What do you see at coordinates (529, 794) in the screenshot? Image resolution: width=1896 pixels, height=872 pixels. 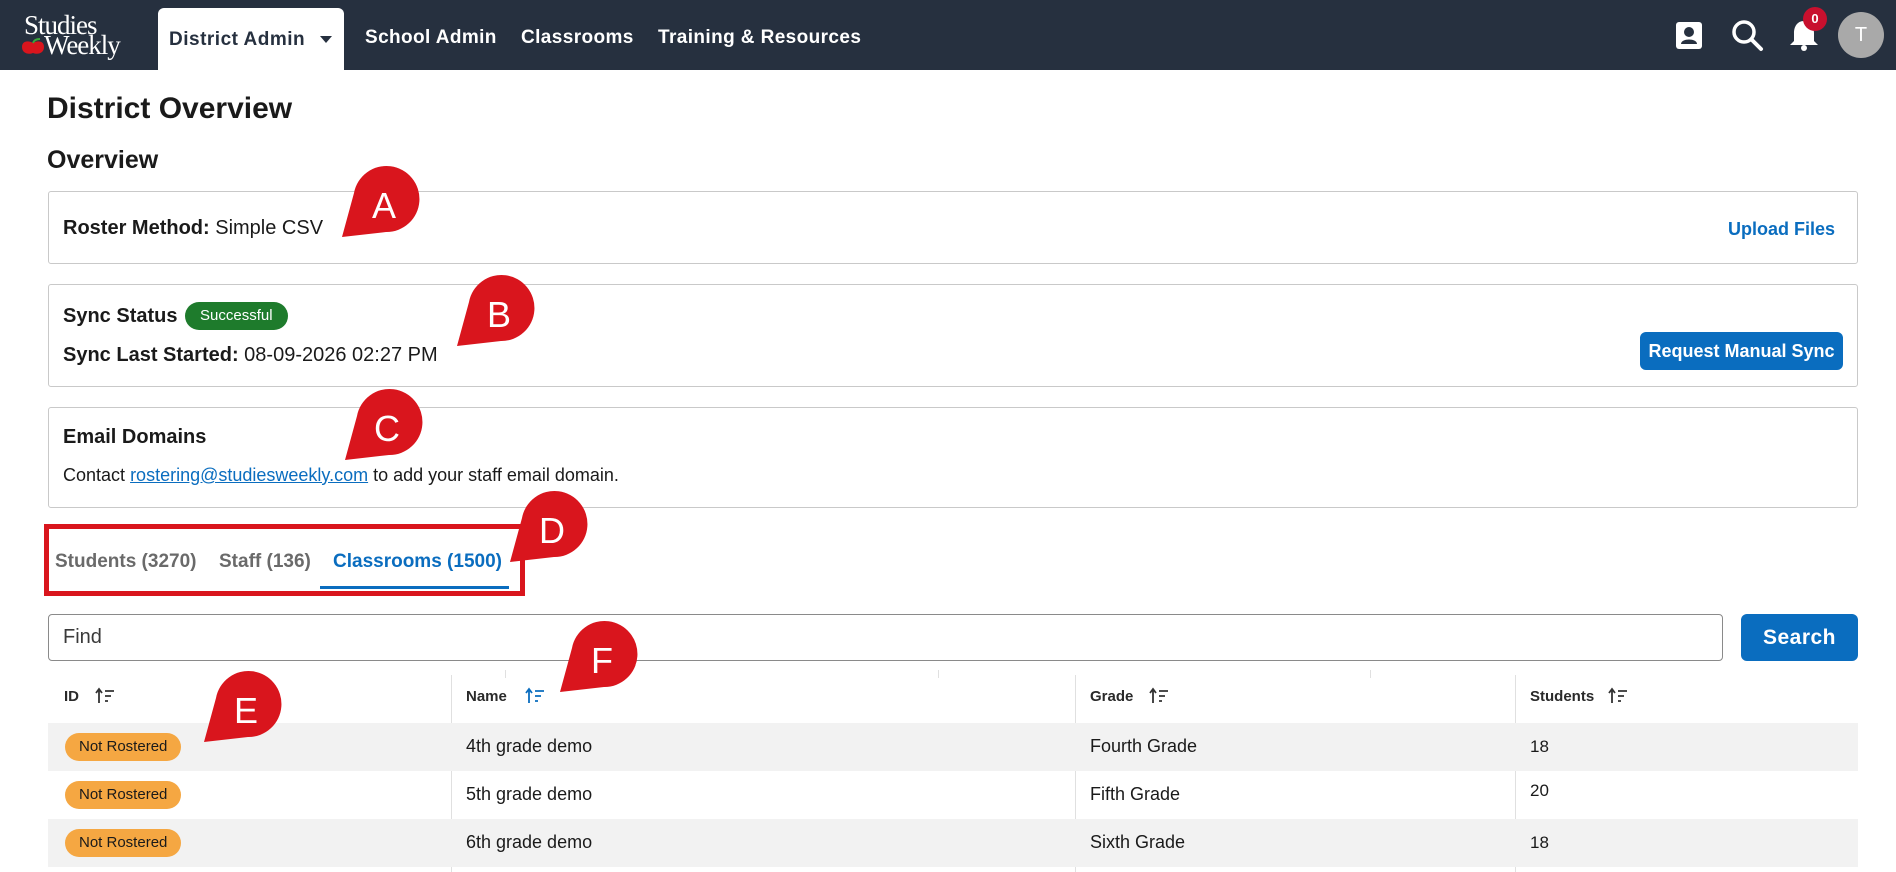 I see `classroom-name-cell: 5th grade demo` at bounding box center [529, 794].